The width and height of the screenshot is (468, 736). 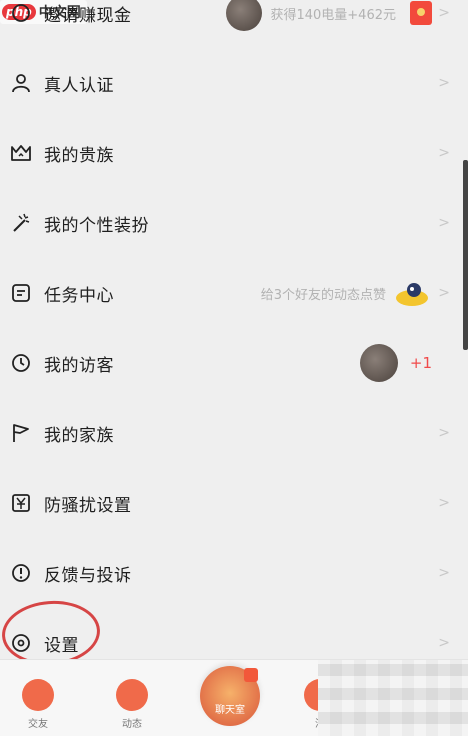 I want to click on tab-label: 交友, so click(x=38, y=724).